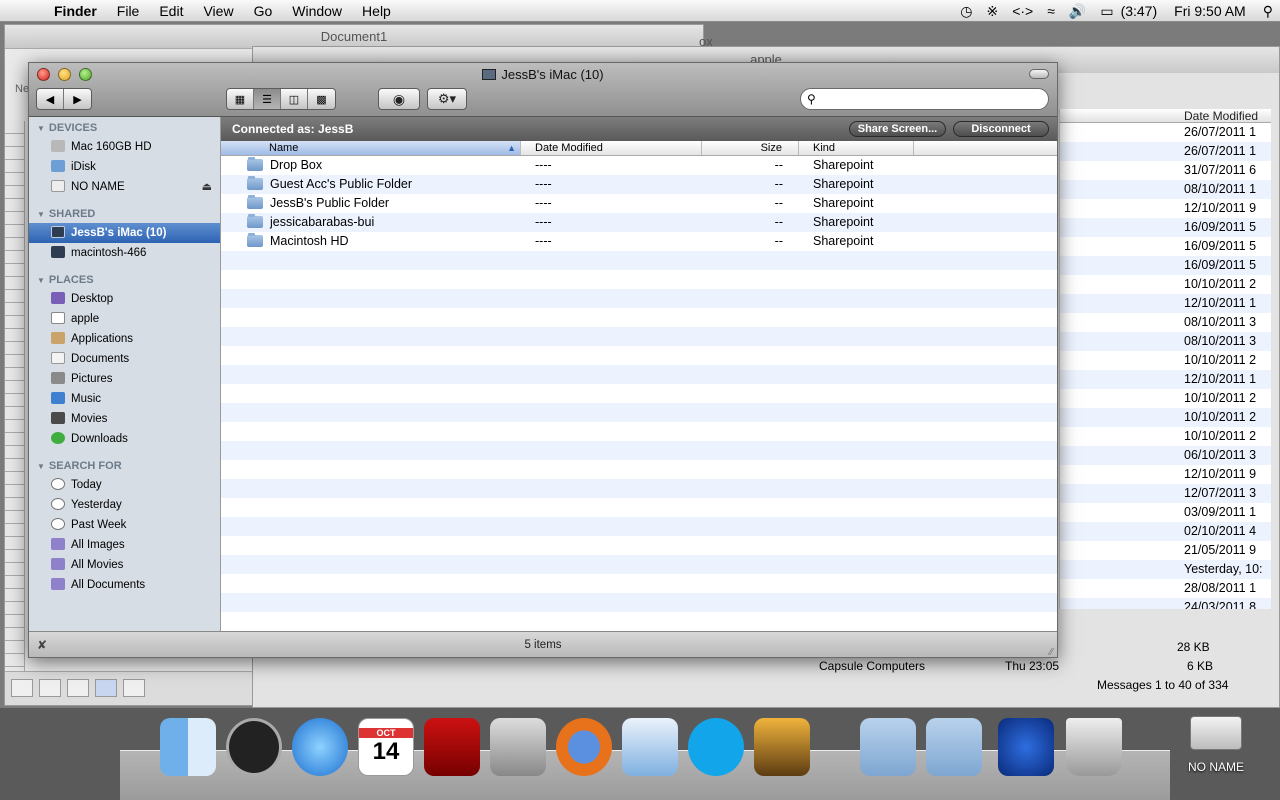 Image resolution: width=1280 pixels, height=800 pixels. What do you see at coordinates (1039, 74) in the screenshot?
I see `toolbar-toggle-button` at bounding box center [1039, 74].